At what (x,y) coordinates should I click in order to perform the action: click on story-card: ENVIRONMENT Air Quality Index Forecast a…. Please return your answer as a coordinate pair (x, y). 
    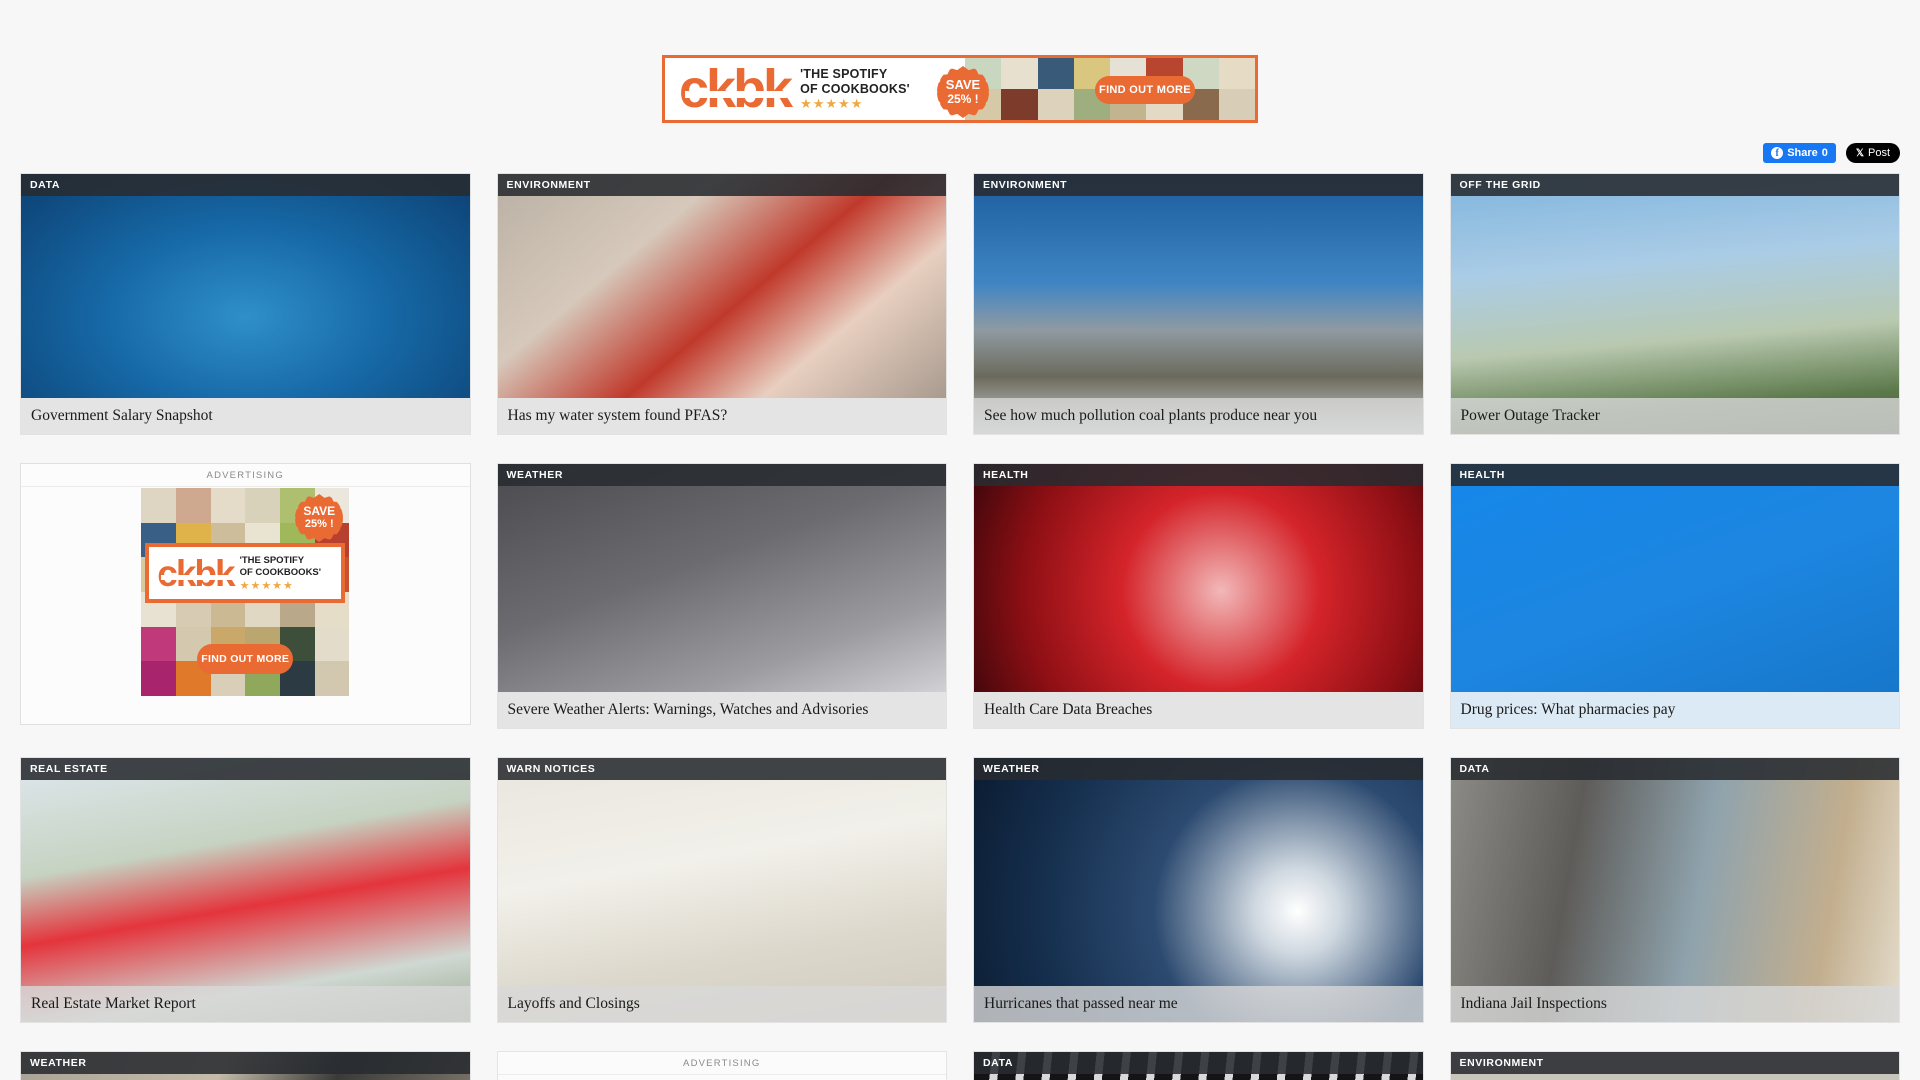
    Looking at the image, I should click on (1674, 1065).